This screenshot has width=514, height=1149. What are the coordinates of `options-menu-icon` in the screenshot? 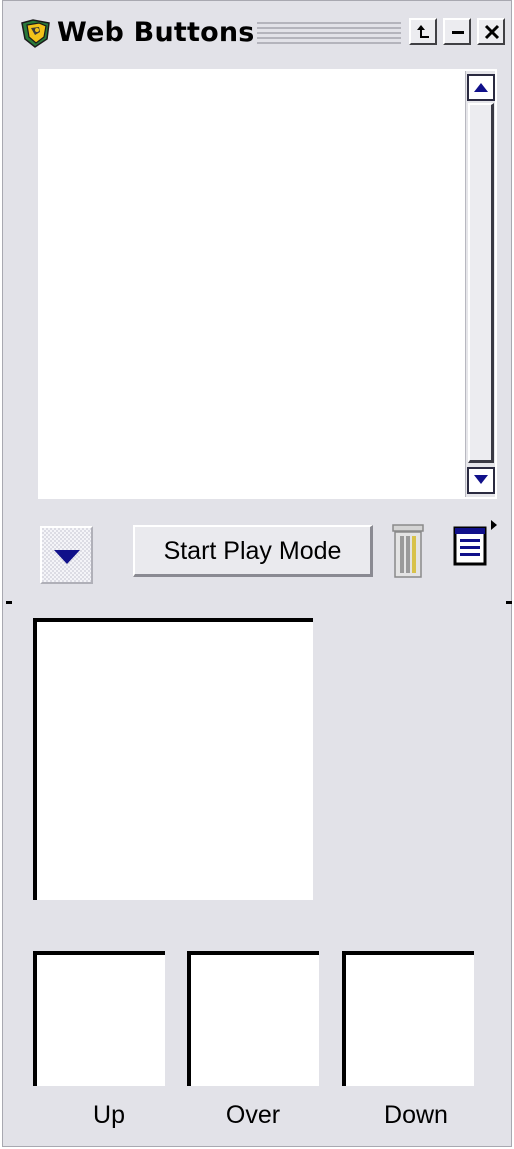 It's located at (476, 545).